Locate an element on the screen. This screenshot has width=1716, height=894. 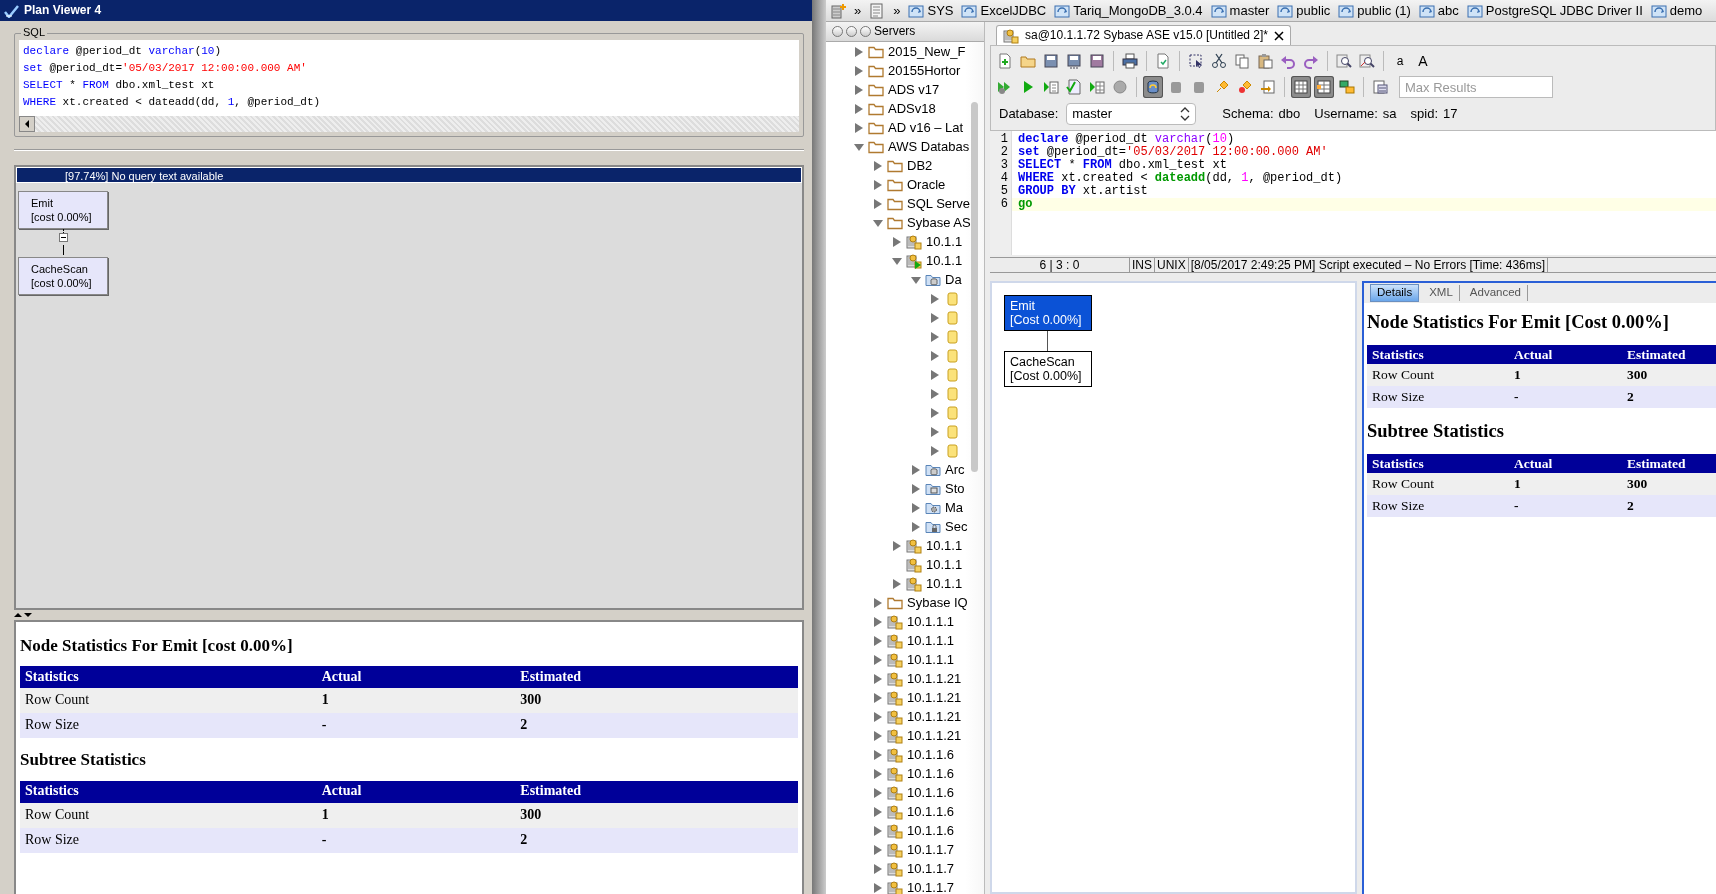
bookmark-button: public is located at coordinates (1304, 10).